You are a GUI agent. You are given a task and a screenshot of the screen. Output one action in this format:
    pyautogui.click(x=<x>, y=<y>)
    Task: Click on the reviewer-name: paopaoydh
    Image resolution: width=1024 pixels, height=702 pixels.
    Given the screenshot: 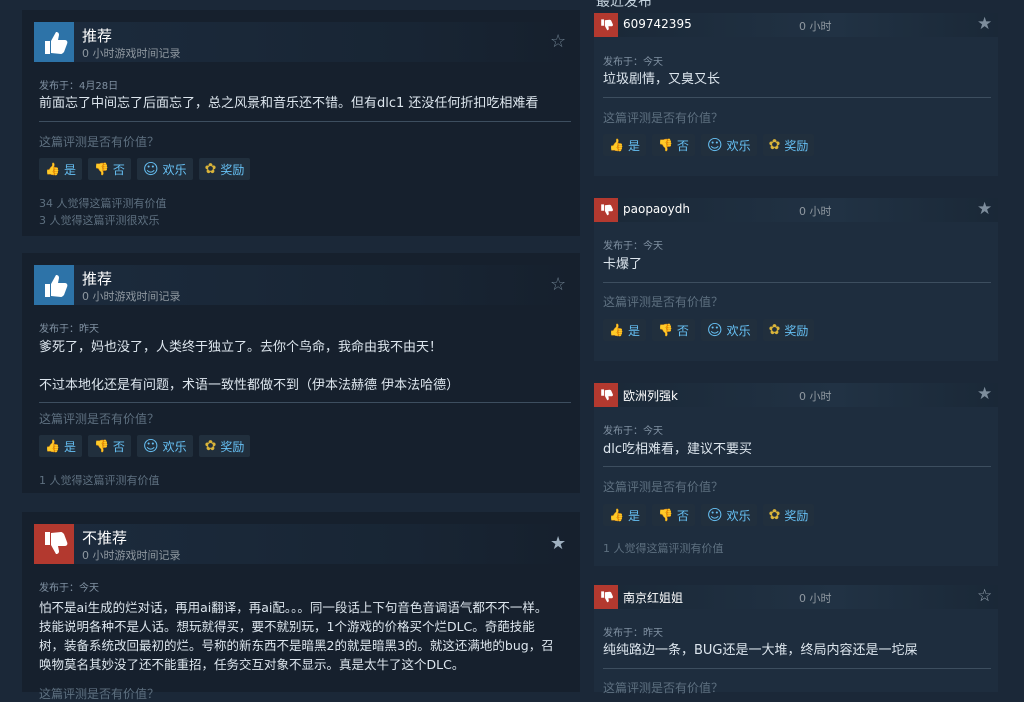 What is the action you would take?
    pyautogui.click(x=656, y=209)
    